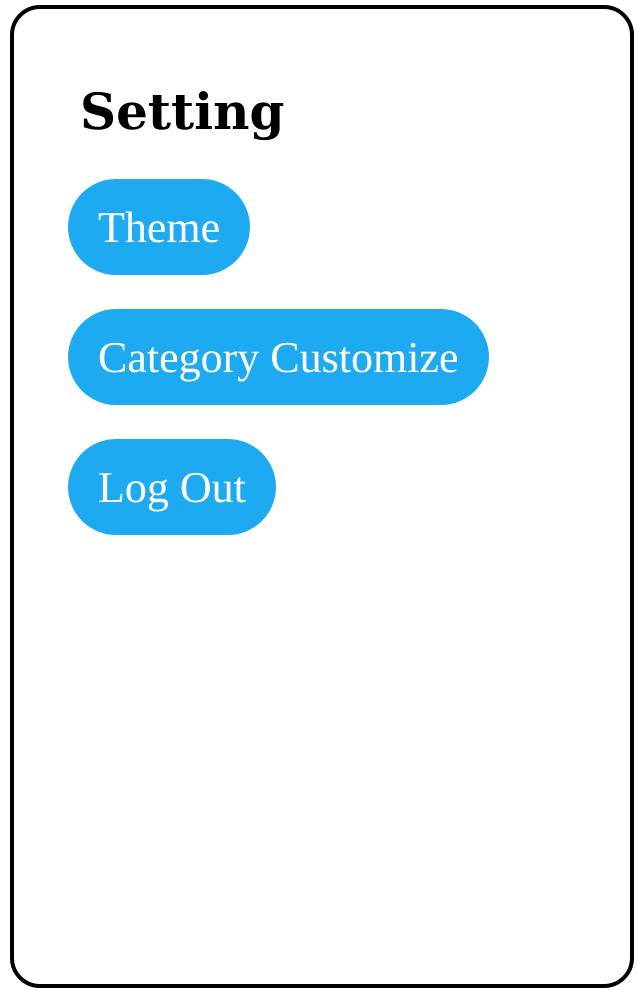 This screenshot has width=637, height=990. What do you see at coordinates (159, 227) in the screenshot?
I see `menu-button: Theme` at bounding box center [159, 227].